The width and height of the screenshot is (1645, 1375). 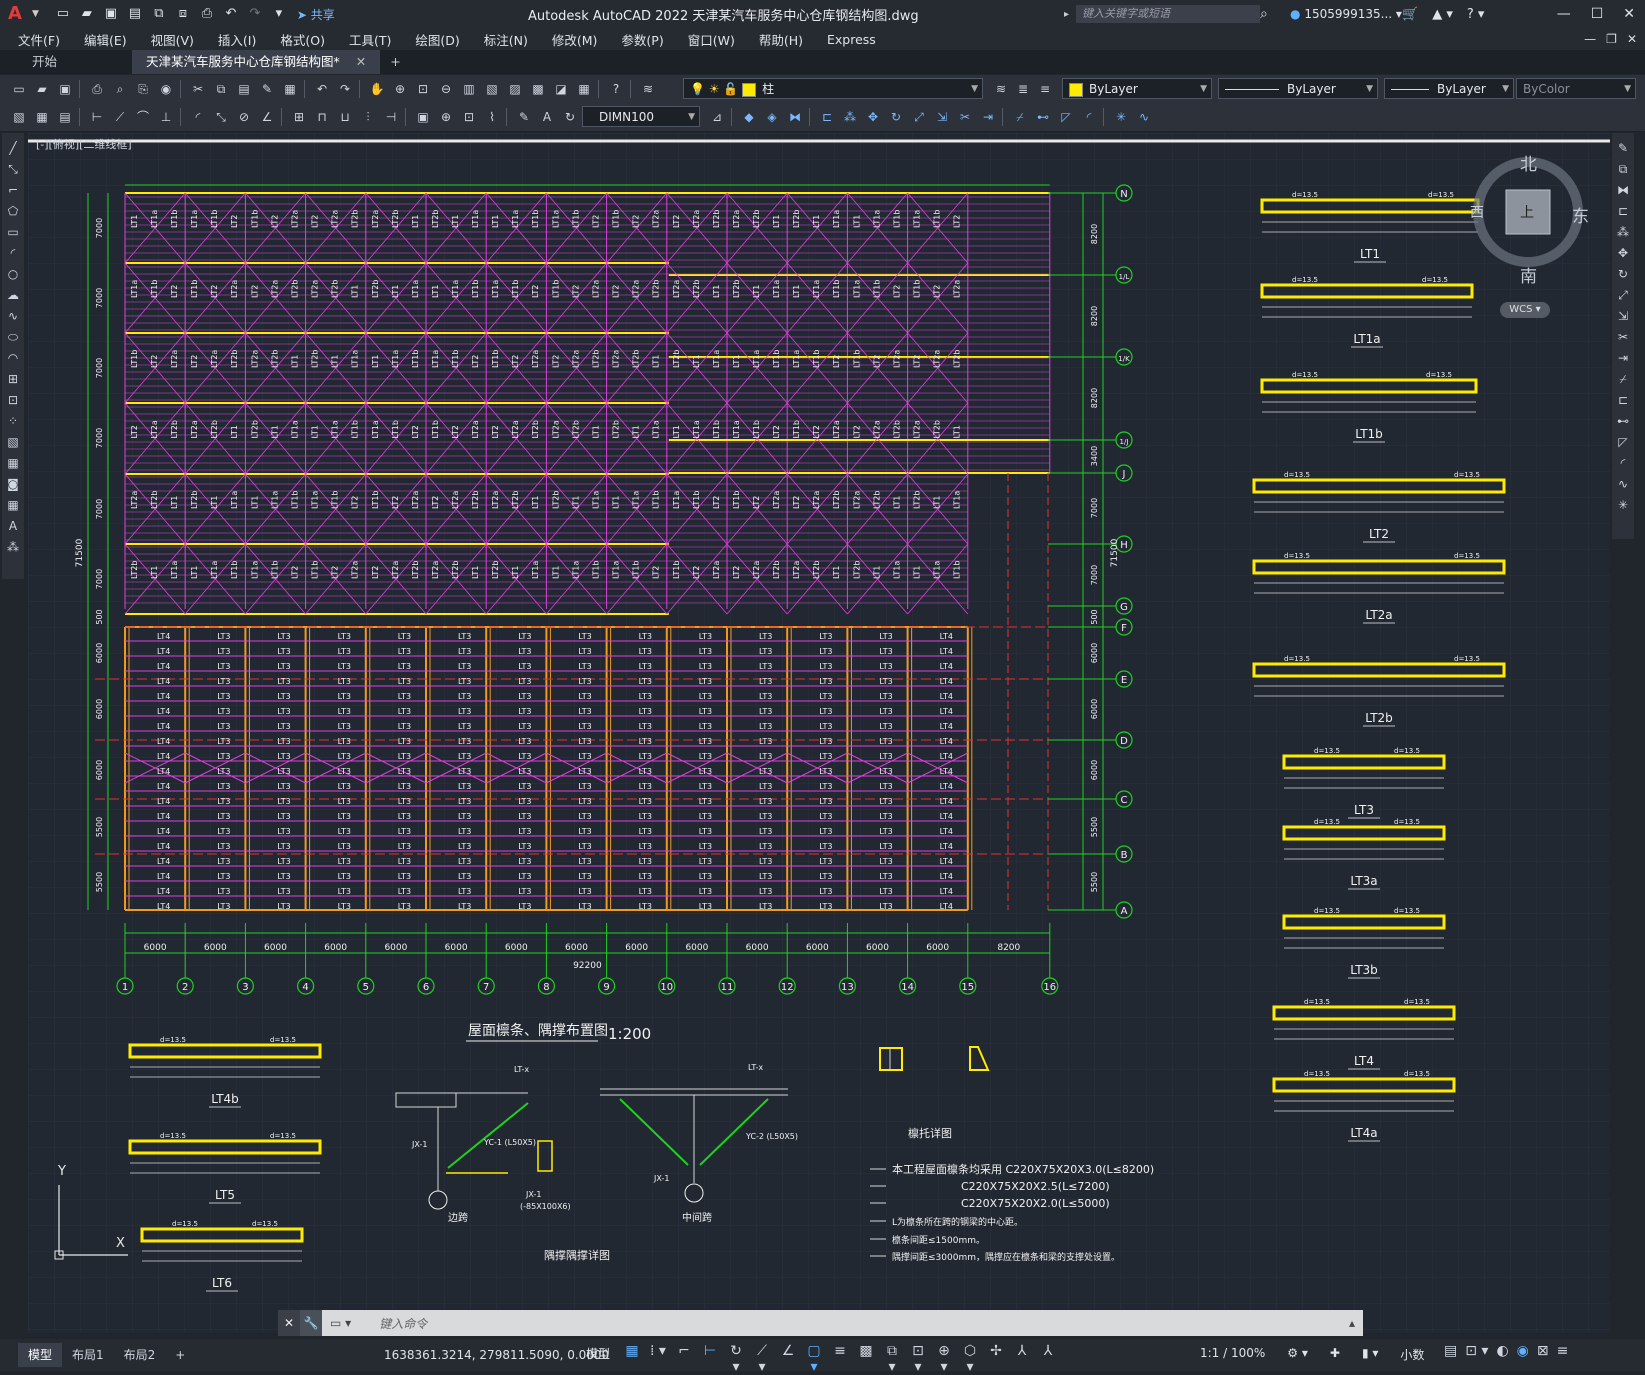 I want to click on arc-icon: ◜, so click(x=13, y=253).